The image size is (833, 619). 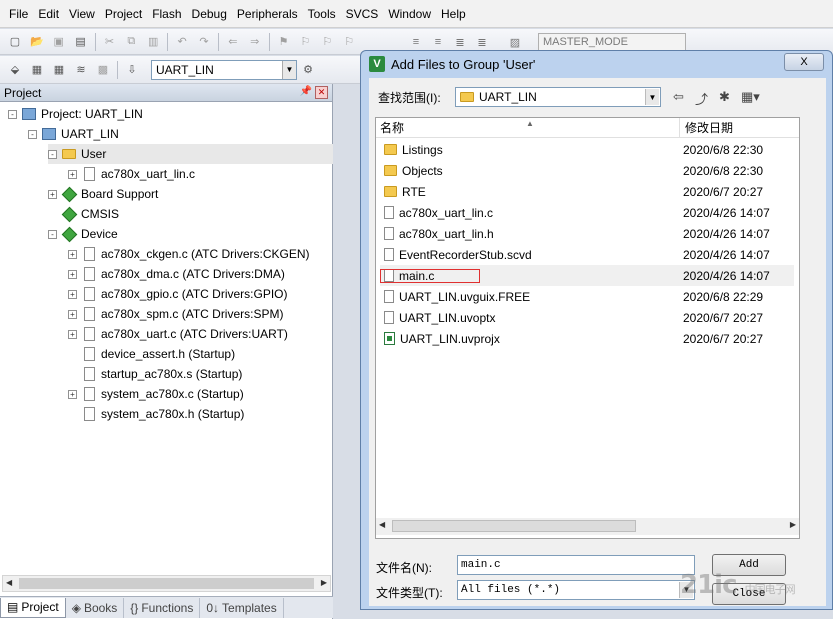 What do you see at coordinates (678, 97) in the screenshot?
I see `back-arrow-icon: ⇦` at bounding box center [678, 97].